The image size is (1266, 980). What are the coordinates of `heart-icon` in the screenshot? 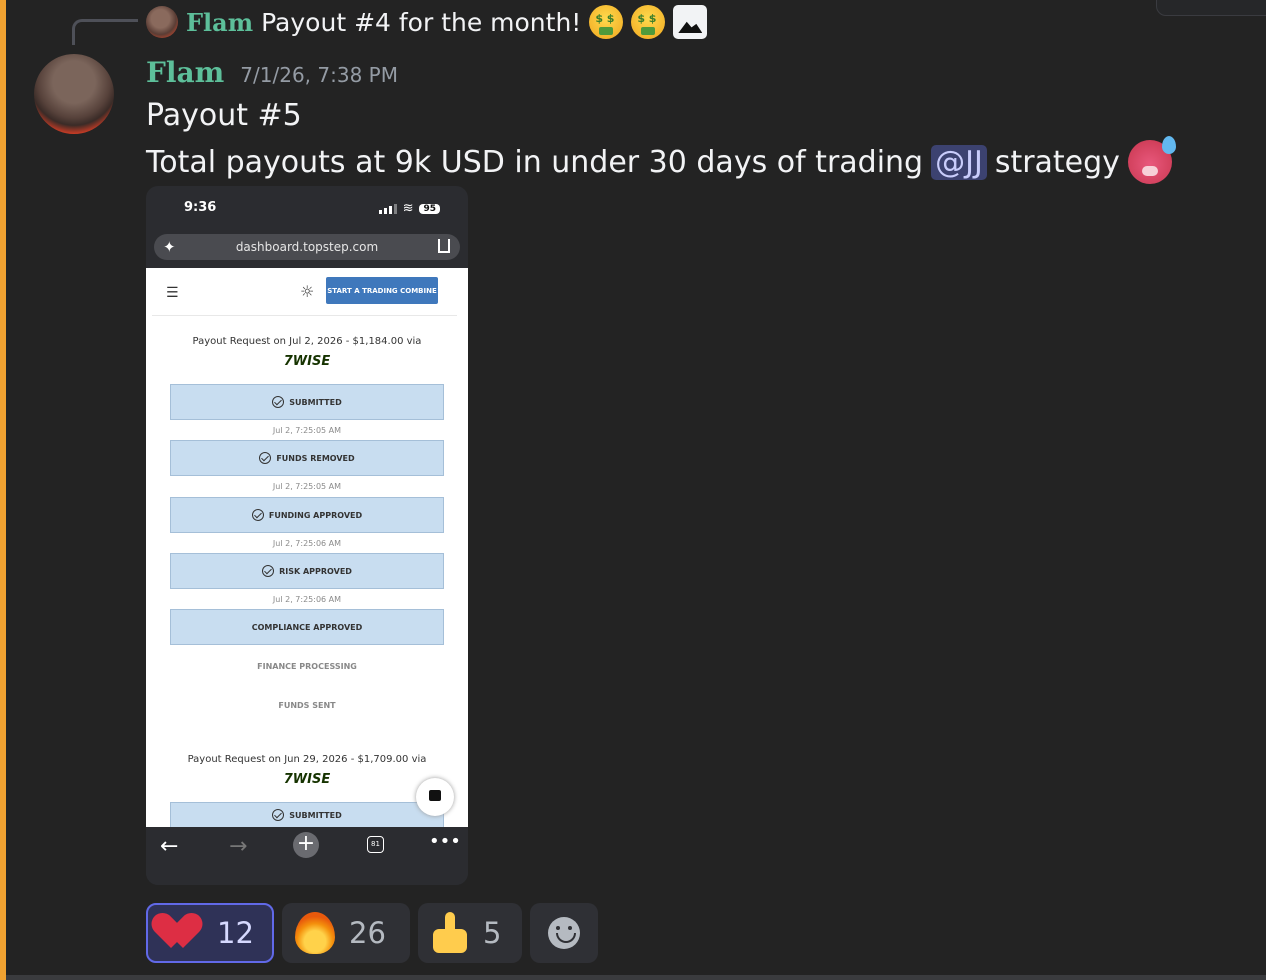 It's located at (182, 933).